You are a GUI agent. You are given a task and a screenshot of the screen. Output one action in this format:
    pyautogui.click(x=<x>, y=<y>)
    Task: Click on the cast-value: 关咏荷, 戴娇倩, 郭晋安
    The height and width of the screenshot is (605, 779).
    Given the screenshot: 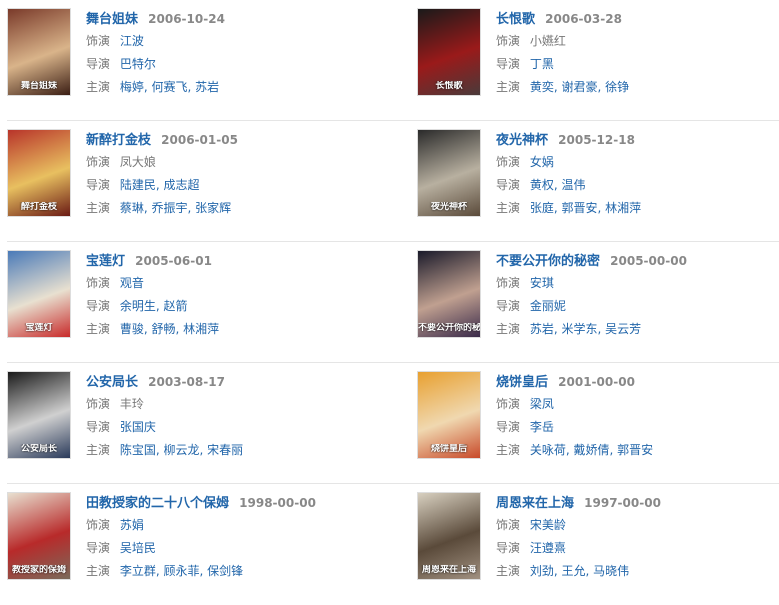 What is the action you would take?
    pyautogui.click(x=591, y=450)
    